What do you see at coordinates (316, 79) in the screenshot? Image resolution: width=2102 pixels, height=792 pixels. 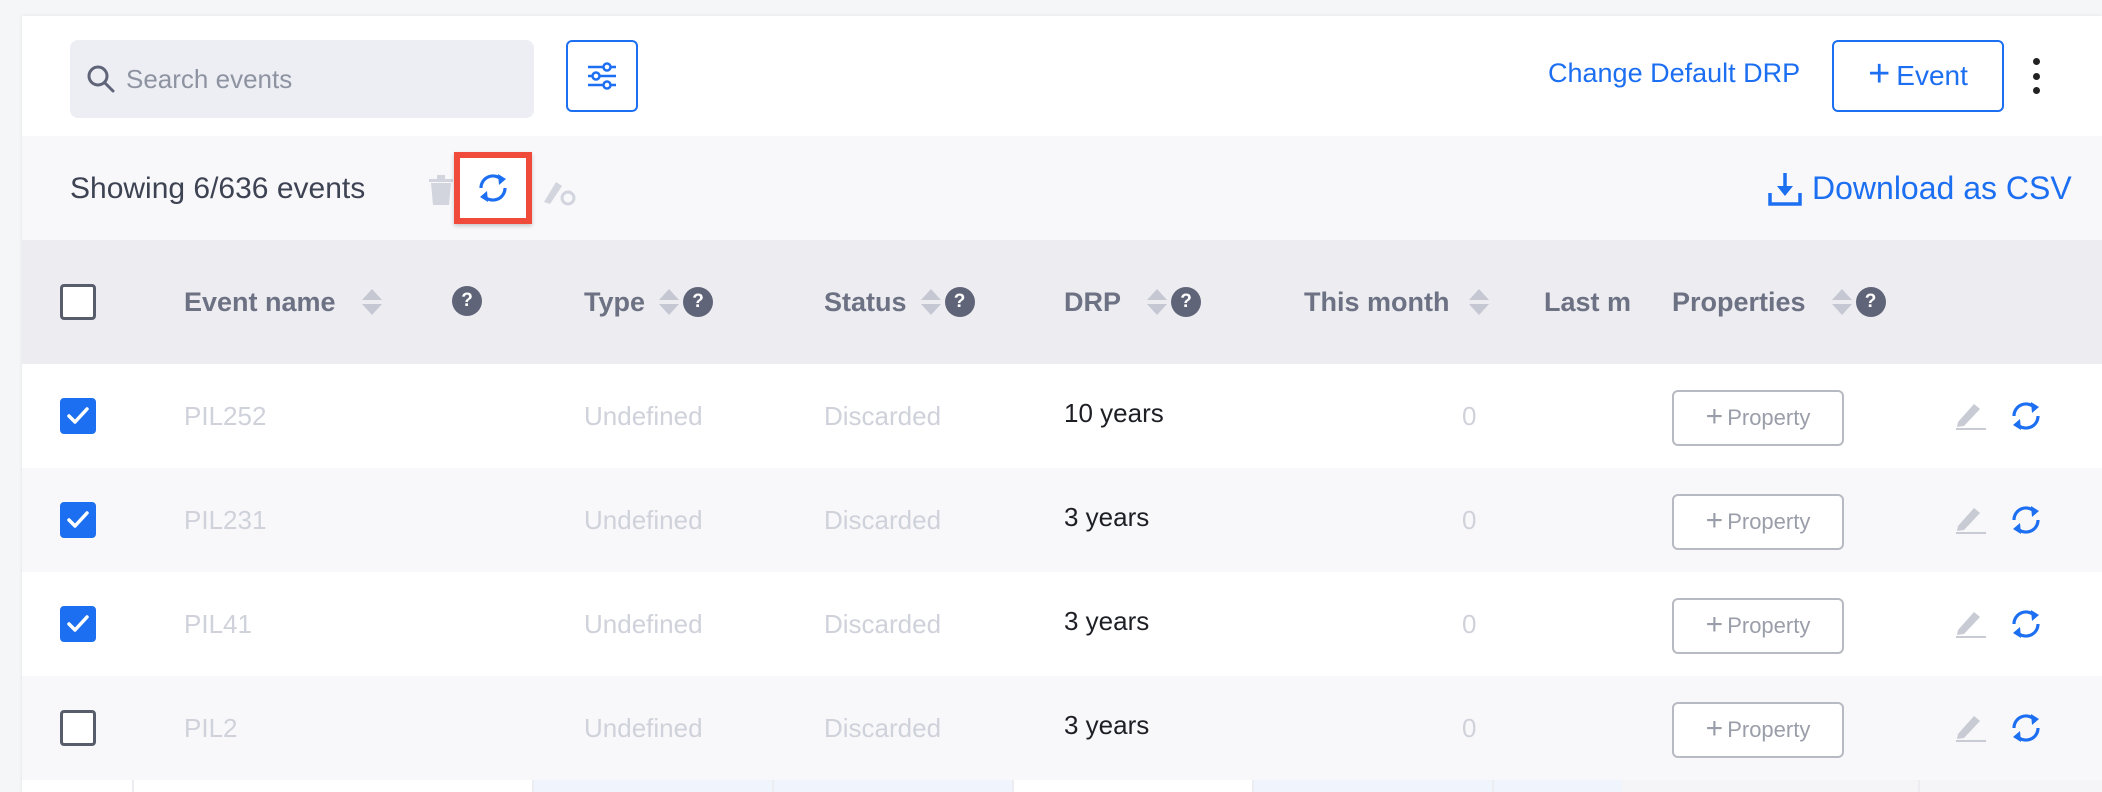 I see `search-input` at bounding box center [316, 79].